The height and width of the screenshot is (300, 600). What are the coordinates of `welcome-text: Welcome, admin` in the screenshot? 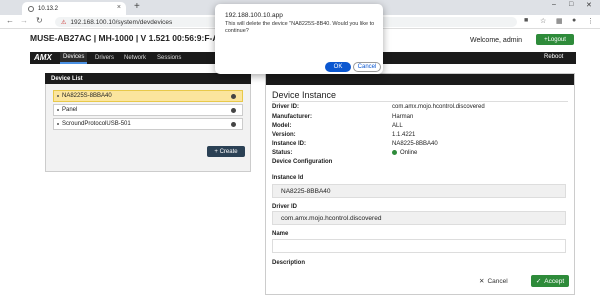 It's located at (496, 40).